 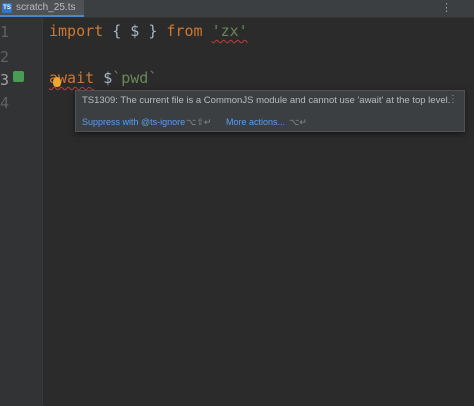 What do you see at coordinates (57, 82) in the screenshot?
I see `lightbulb-icon` at bounding box center [57, 82].